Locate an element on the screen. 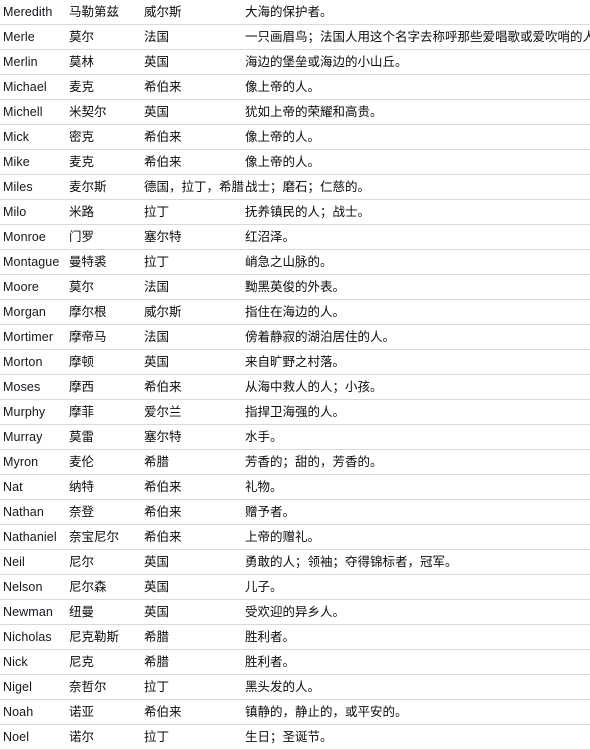  cell-chinese-transliteration: 诺尔 is located at coordinates (105, 737).